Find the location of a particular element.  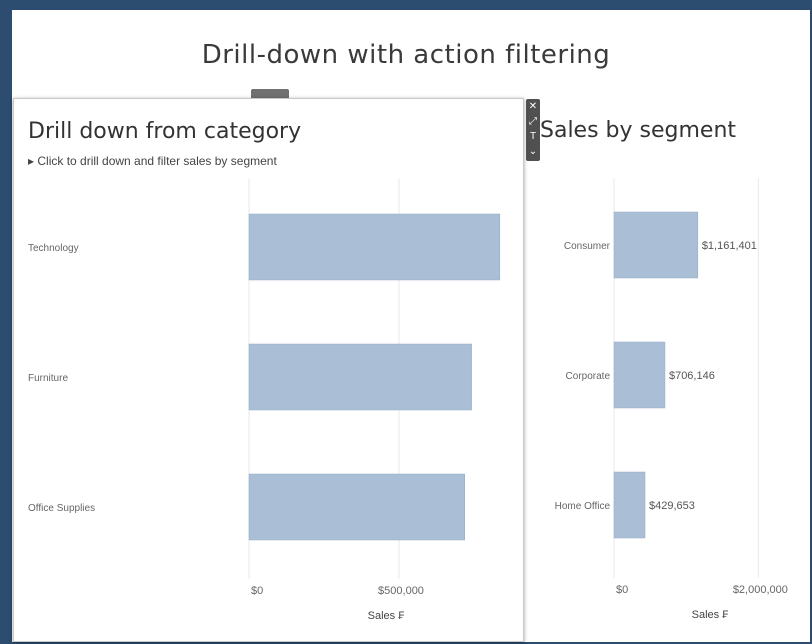

category-label: Technology is located at coordinates (53, 248).